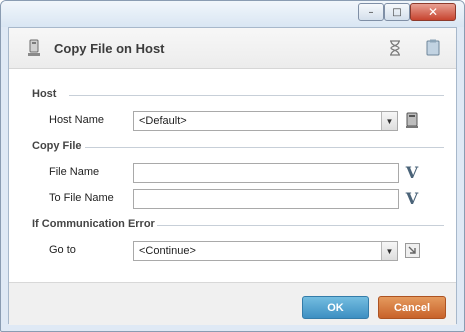 This screenshot has width=465, height=332. I want to click on comm-error-section-title: If Communication Error, so click(93, 224).